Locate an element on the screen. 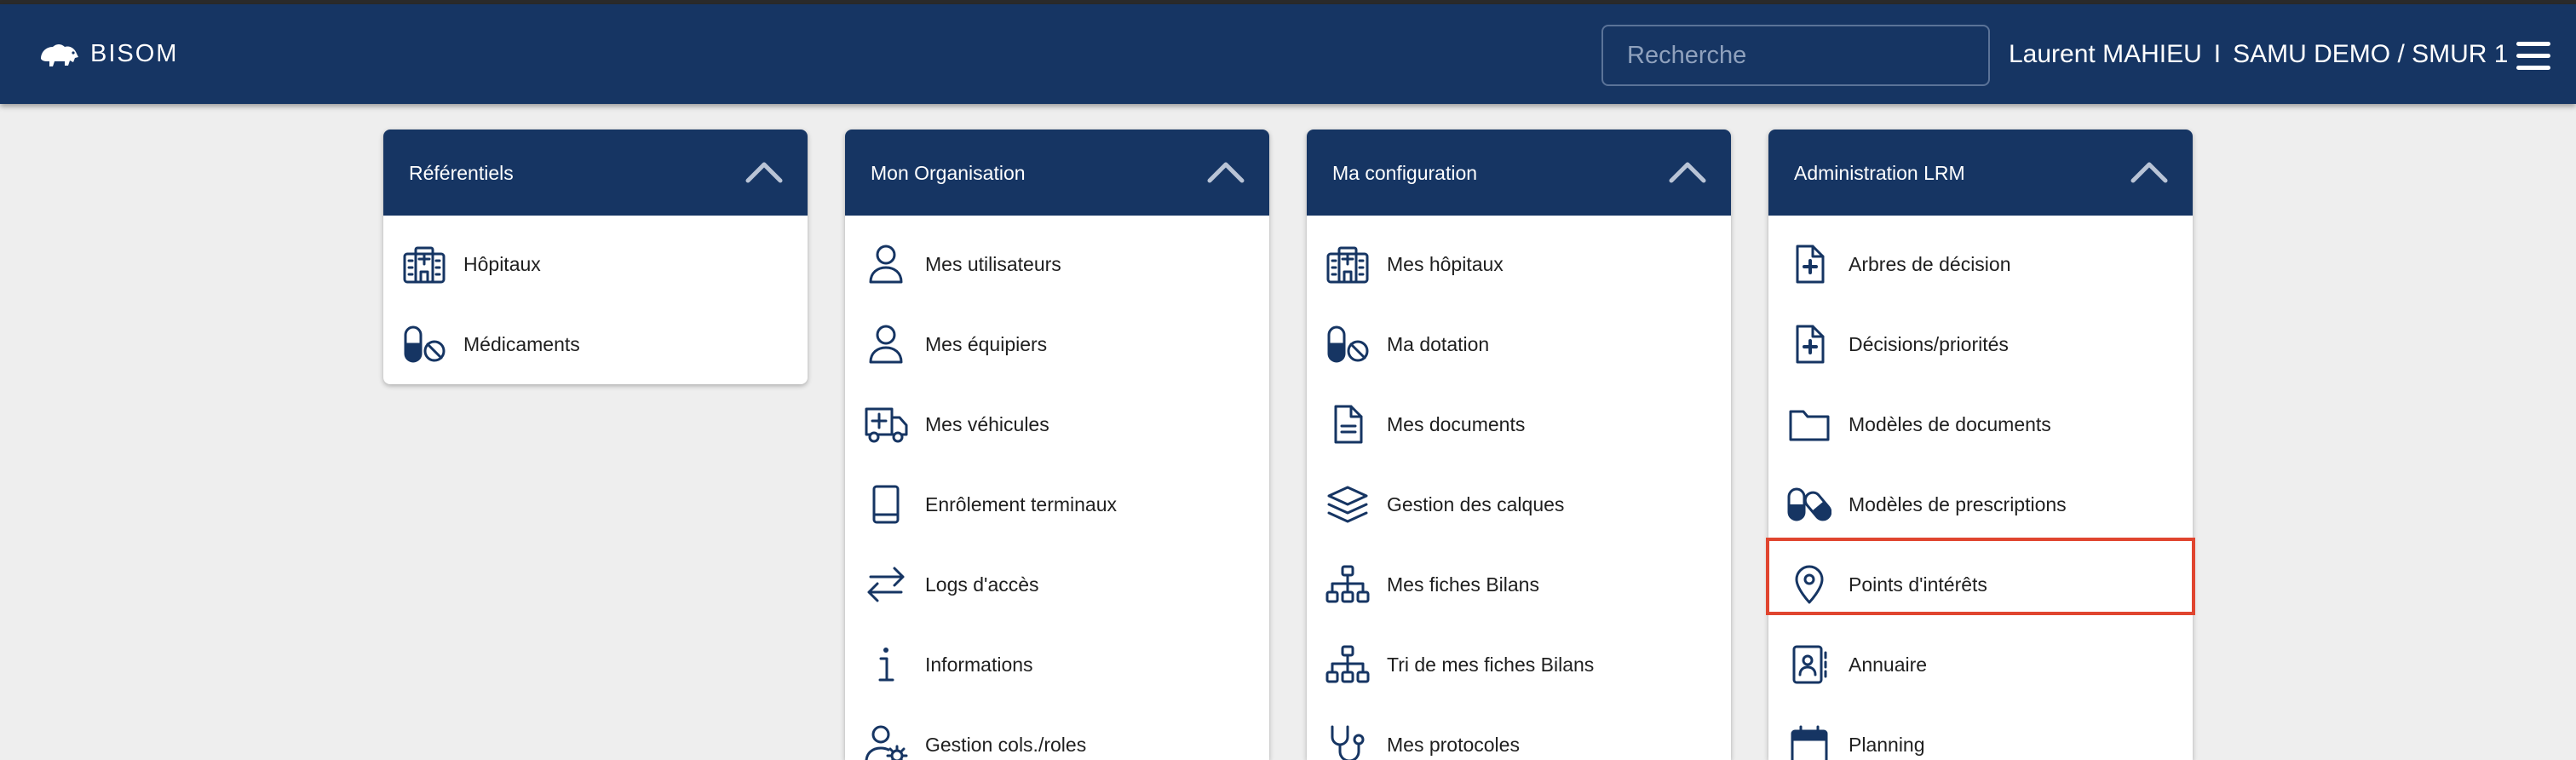 Image resolution: width=2576 pixels, height=760 pixels. menu-item-label: Enrôlement terminaux is located at coordinates (1021, 504).